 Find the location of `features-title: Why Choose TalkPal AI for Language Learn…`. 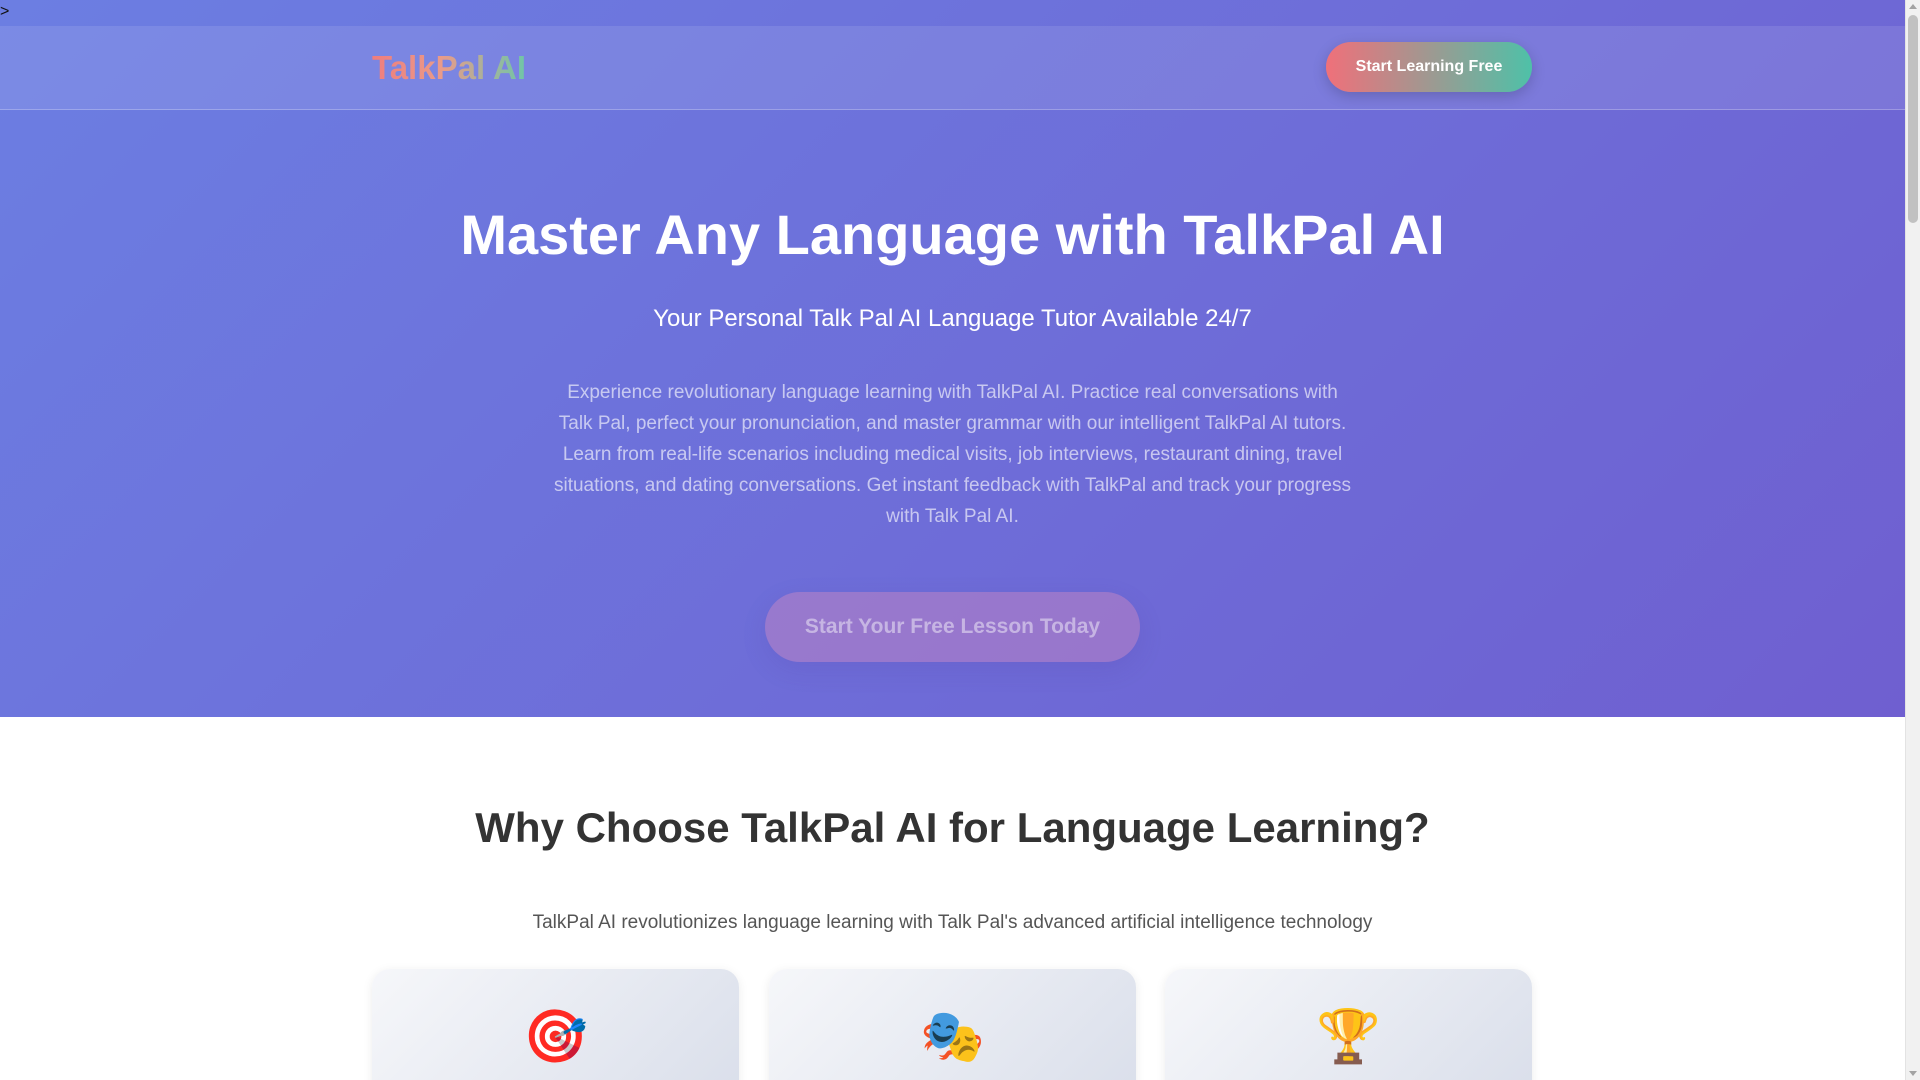

features-title: Why Choose TalkPal AI for Language Learn… is located at coordinates (952, 827).